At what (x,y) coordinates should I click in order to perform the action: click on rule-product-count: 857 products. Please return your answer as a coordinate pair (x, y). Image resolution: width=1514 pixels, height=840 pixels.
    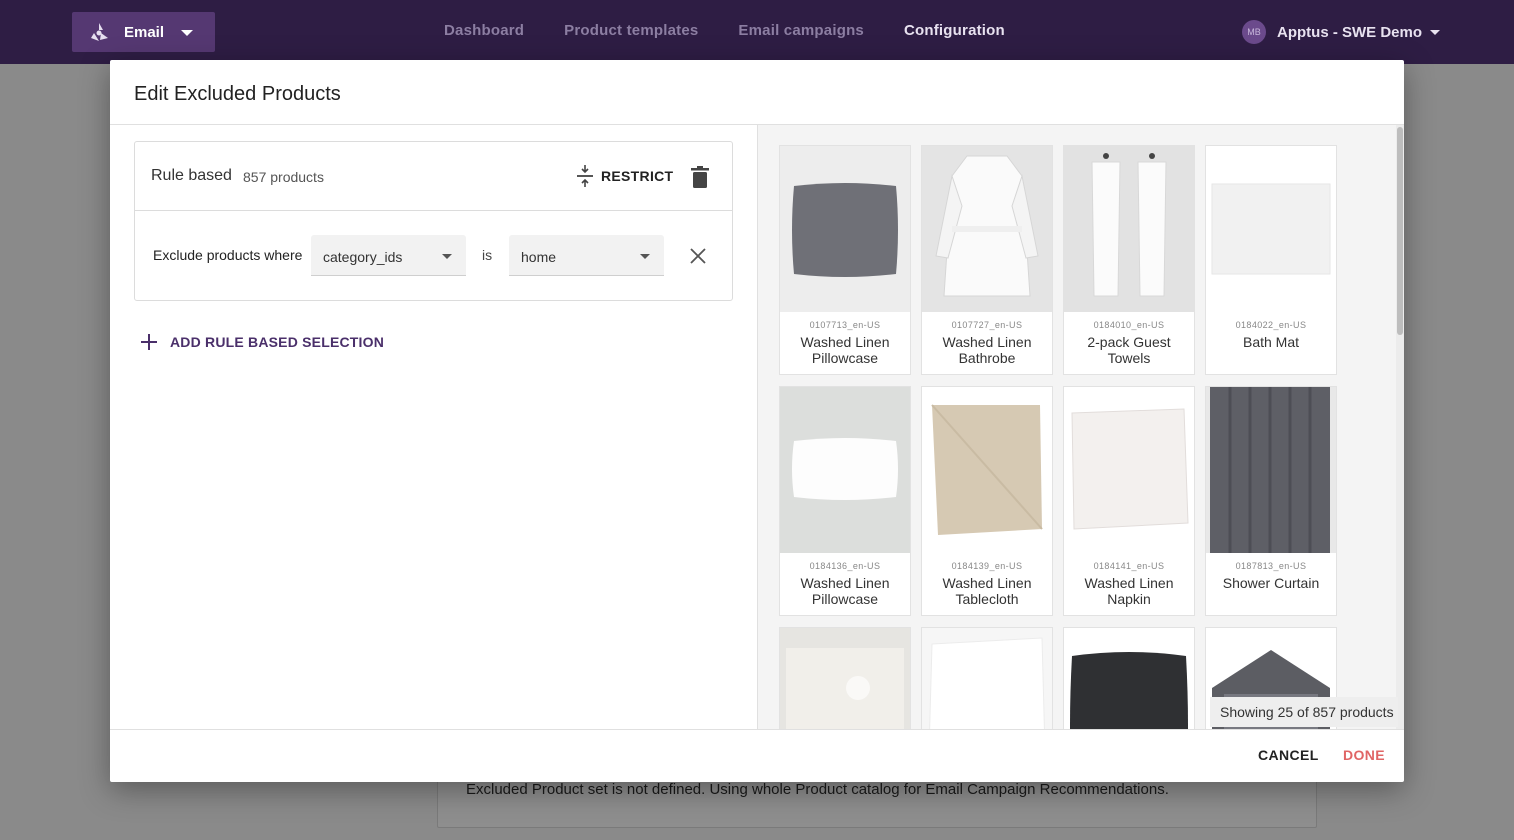
    Looking at the image, I should click on (283, 177).